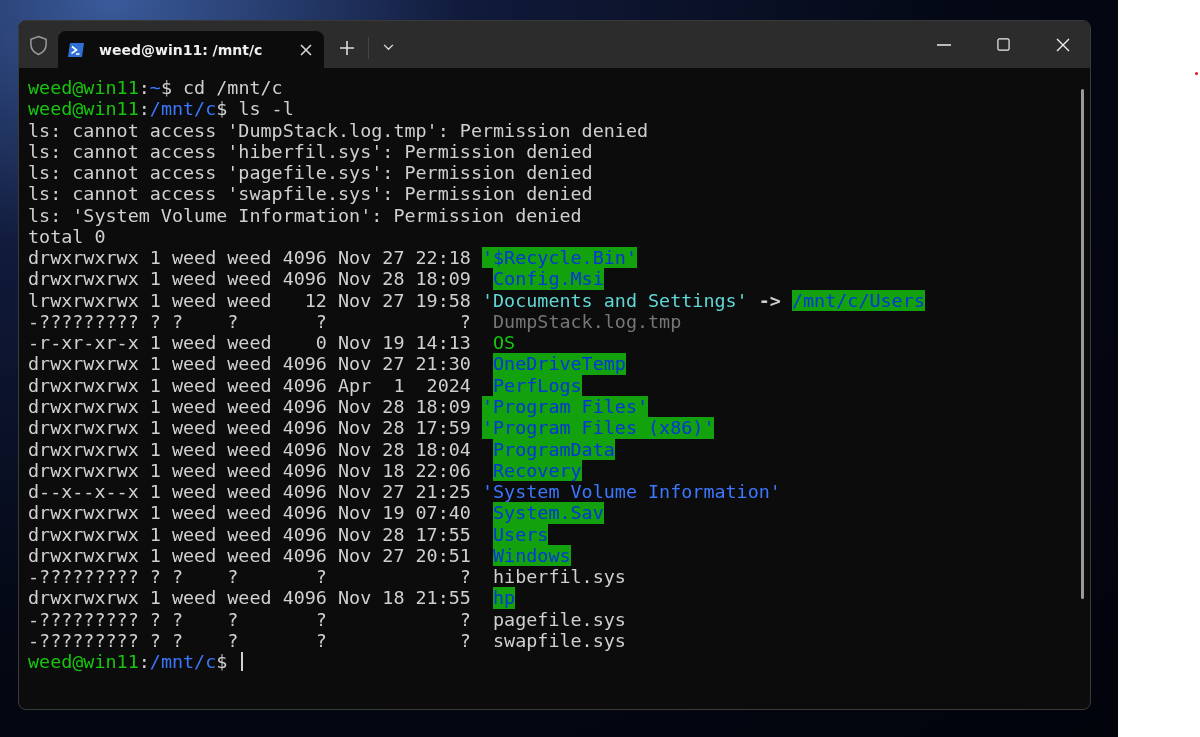 The width and height of the screenshot is (1200, 737). Describe the element at coordinates (537, 385) in the screenshot. I see `directory-name: PerfLogs` at that location.